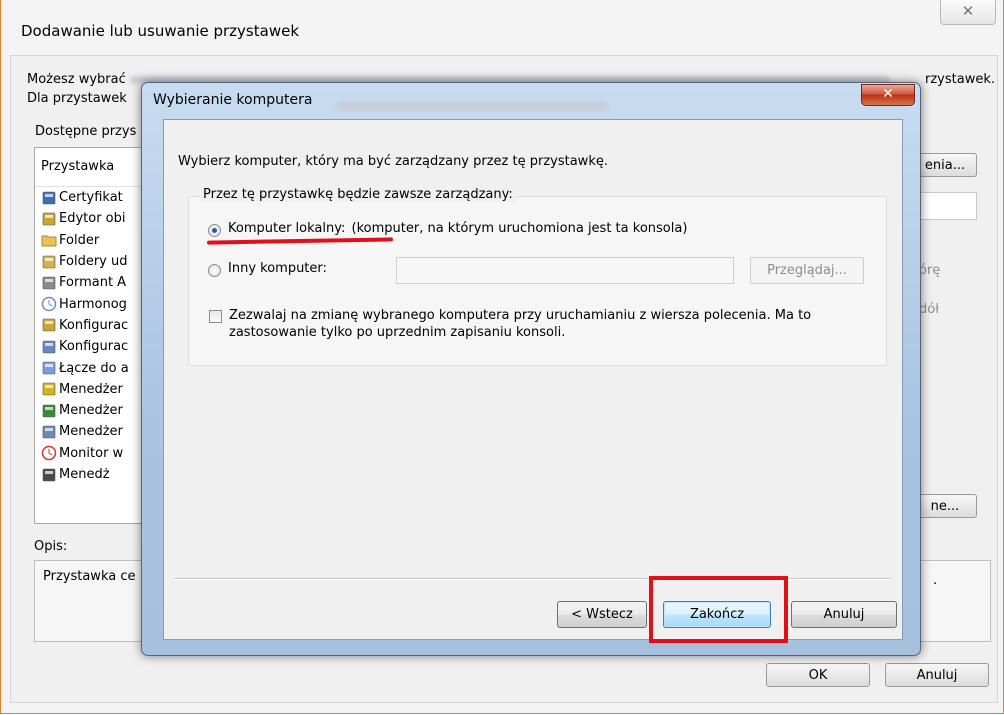  What do you see at coordinates (968, 12) in the screenshot?
I see `window-close-button: ✕` at bounding box center [968, 12].